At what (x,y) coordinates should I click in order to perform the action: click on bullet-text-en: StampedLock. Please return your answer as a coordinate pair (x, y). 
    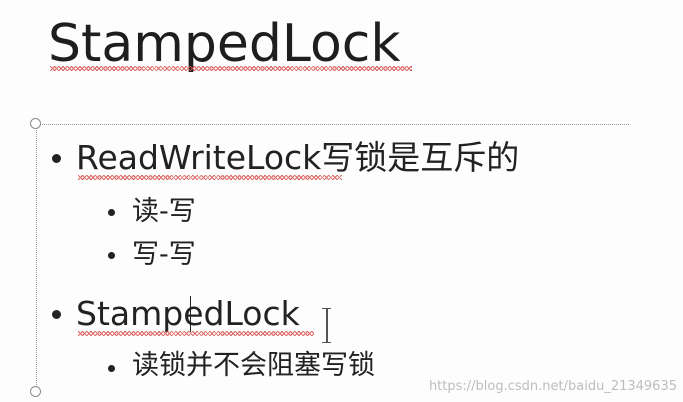
    Looking at the image, I should click on (188, 313).